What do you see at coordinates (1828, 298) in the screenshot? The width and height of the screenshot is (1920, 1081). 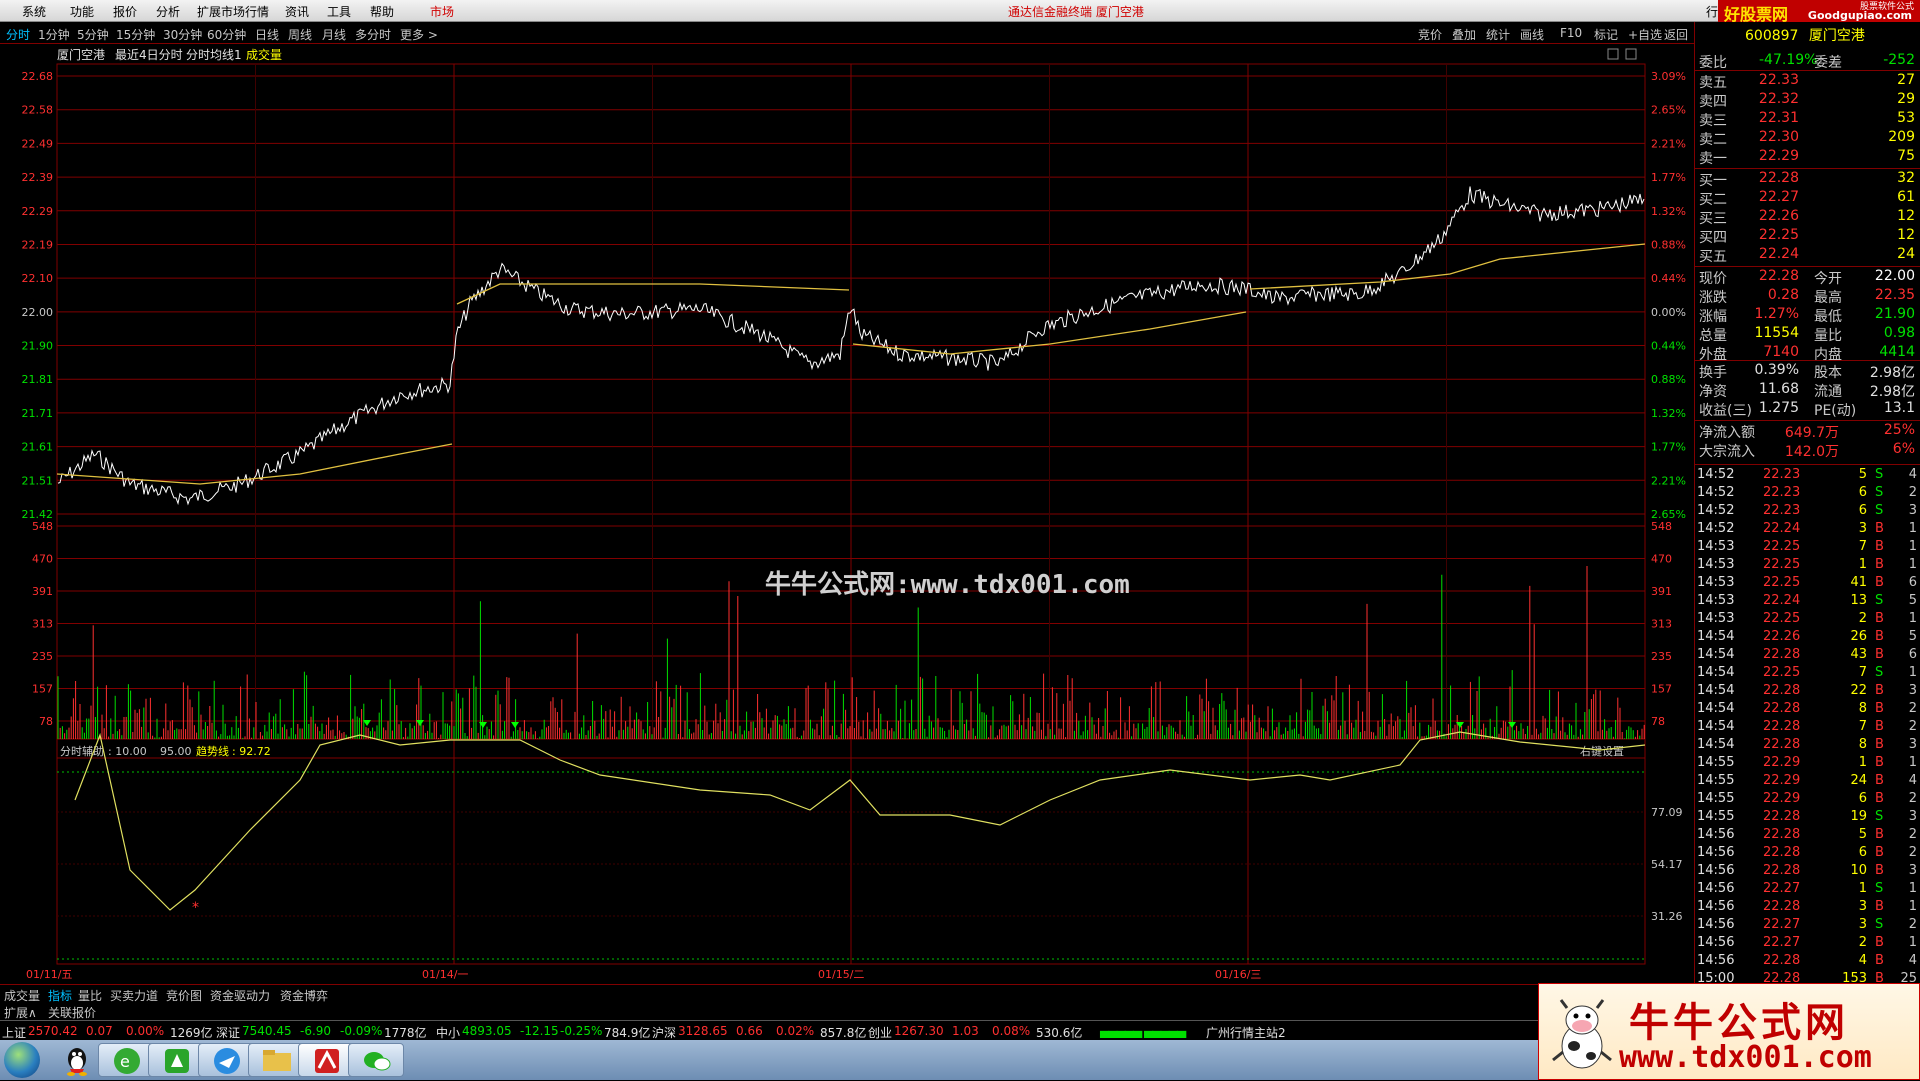 I see `stat-label: 最高` at bounding box center [1828, 298].